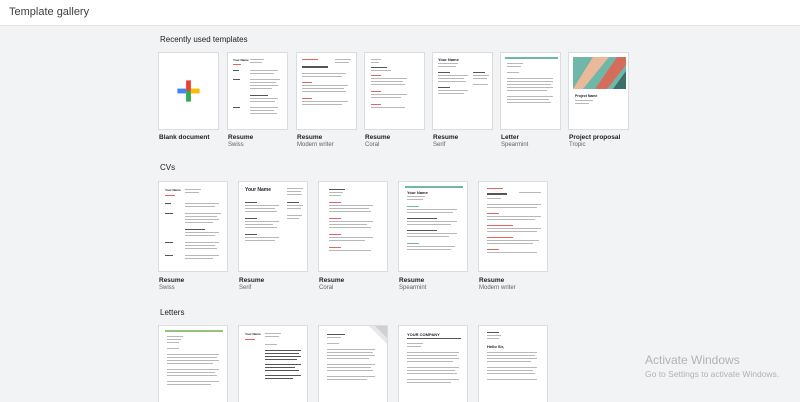 This screenshot has width=800, height=402. I want to click on plus-icon, so click(188, 91).